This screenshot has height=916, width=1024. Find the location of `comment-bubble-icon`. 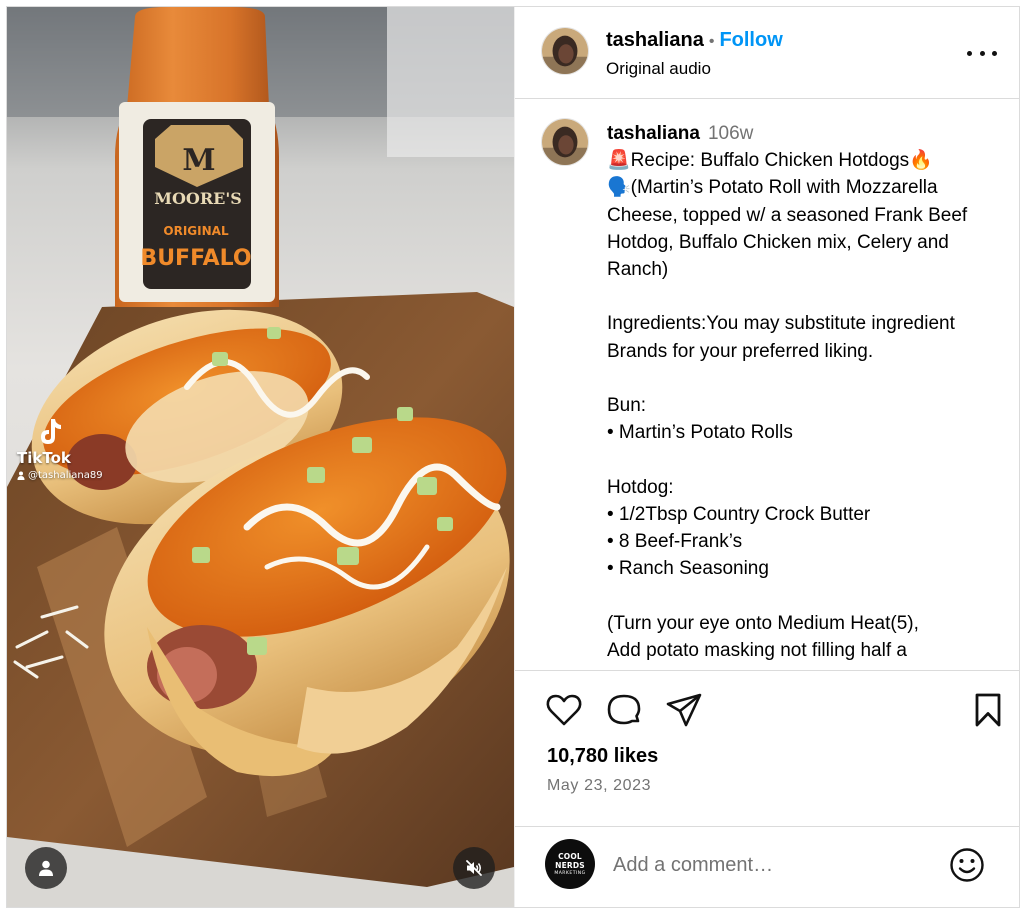

comment-bubble-icon is located at coordinates (624, 709).